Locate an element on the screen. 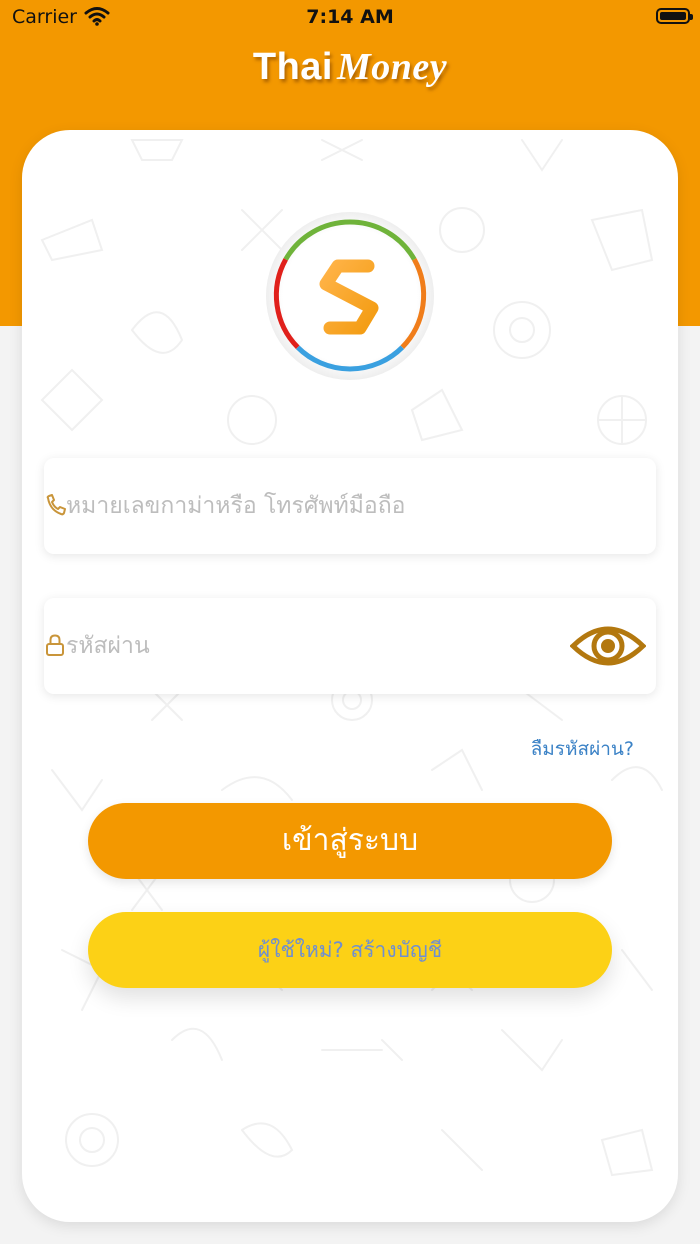  battery-icon is located at coordinates (674, 16).